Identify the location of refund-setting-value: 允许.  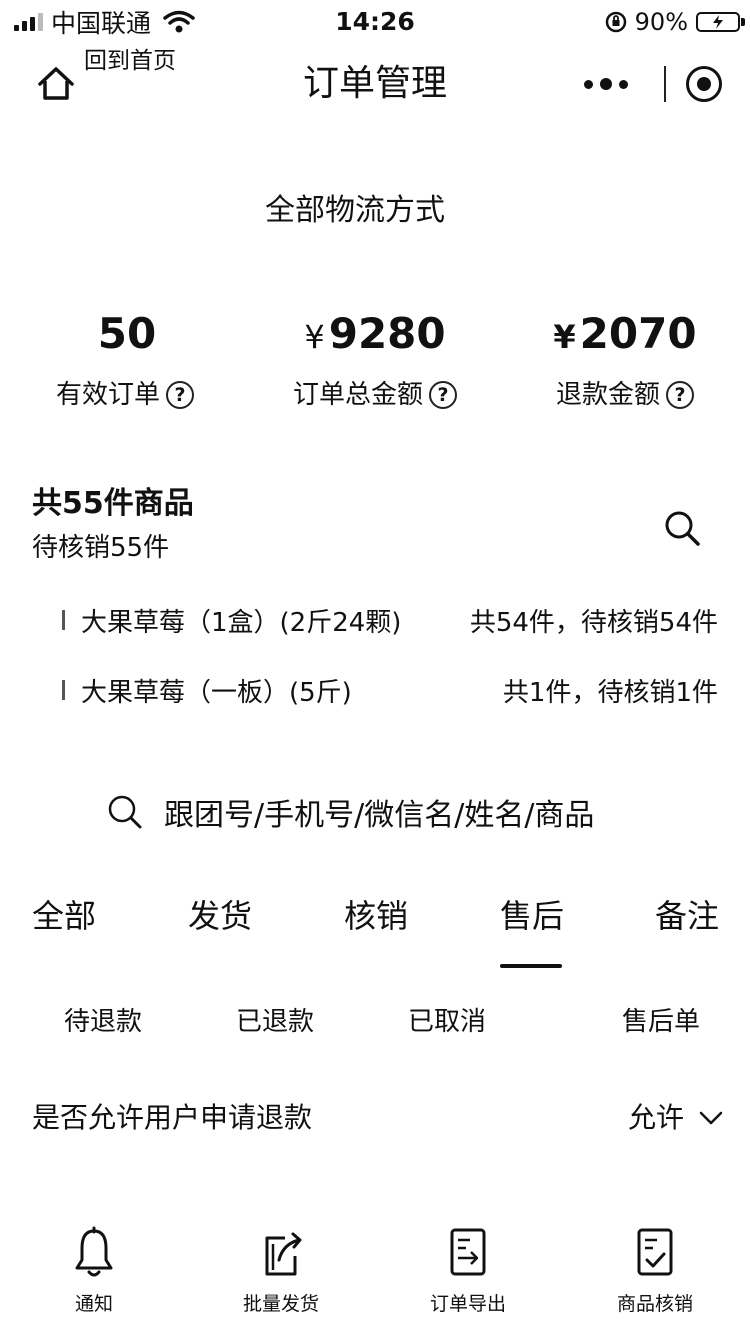
(655, 1117).